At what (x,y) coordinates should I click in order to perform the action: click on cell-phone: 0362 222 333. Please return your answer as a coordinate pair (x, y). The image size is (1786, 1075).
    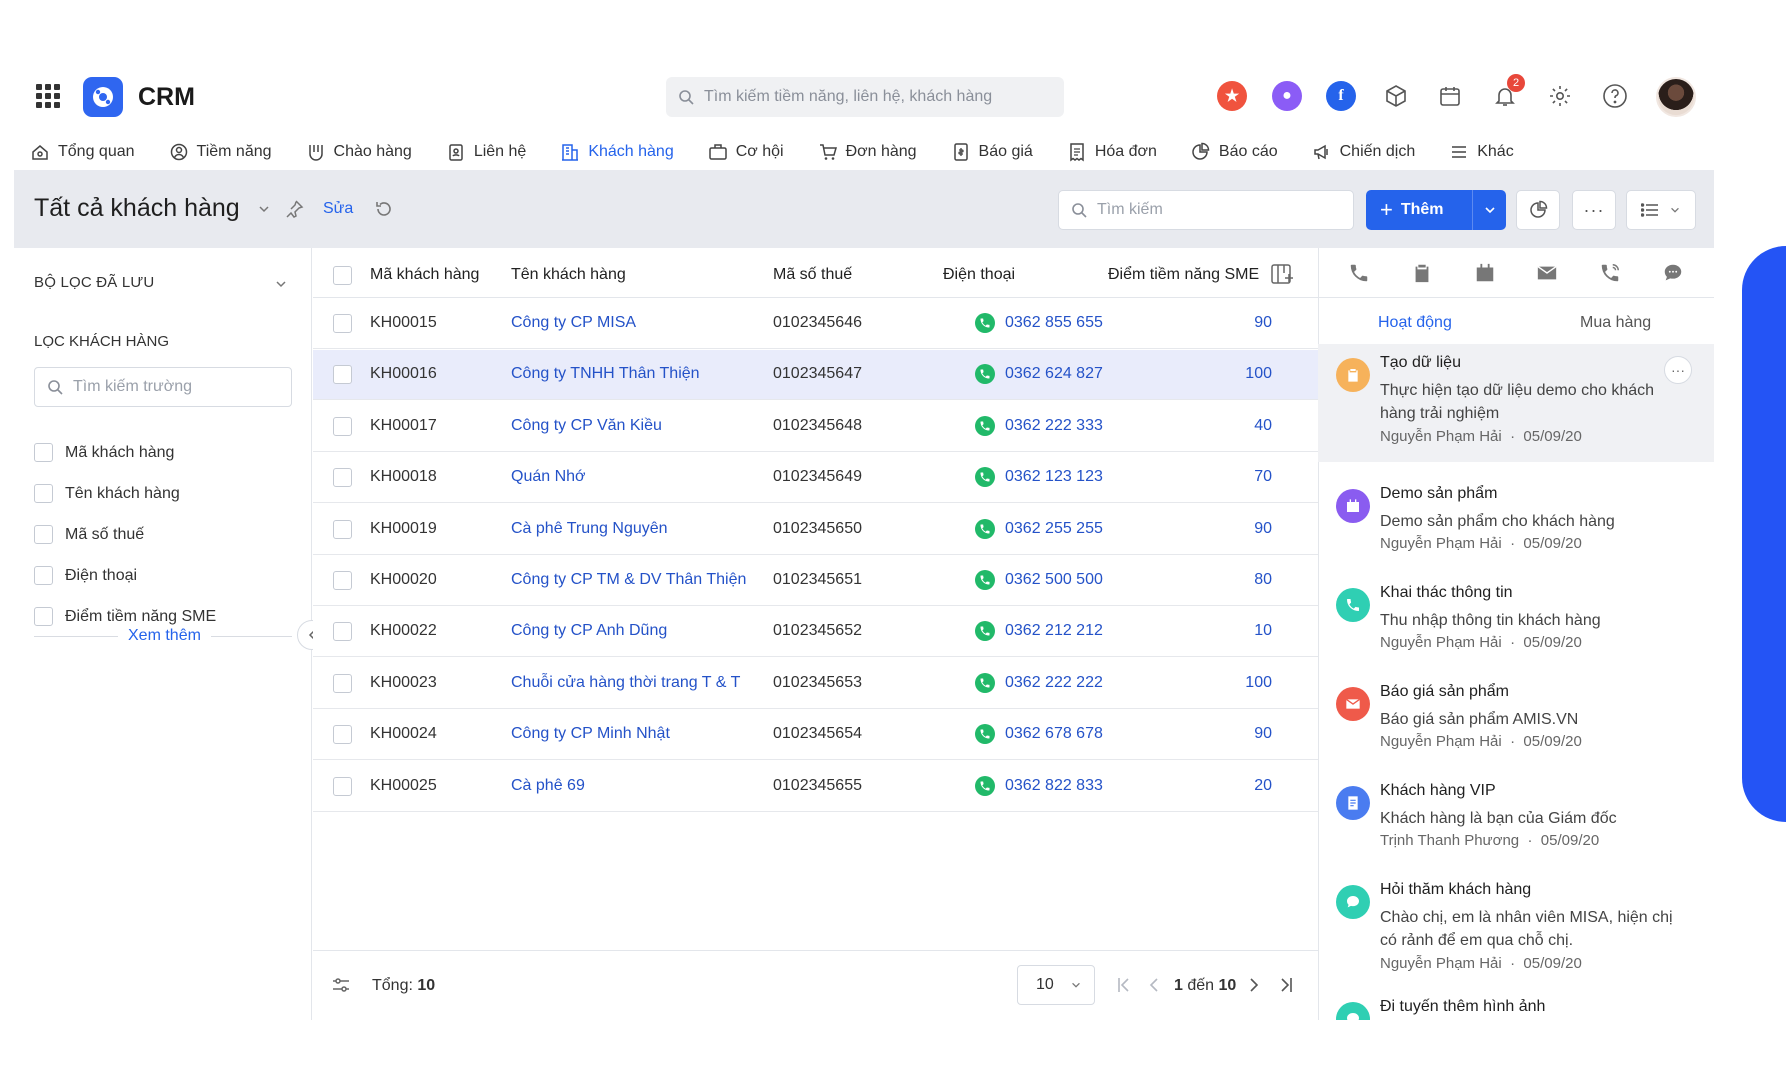
    Looking at the image, I should click on (1039, 425).